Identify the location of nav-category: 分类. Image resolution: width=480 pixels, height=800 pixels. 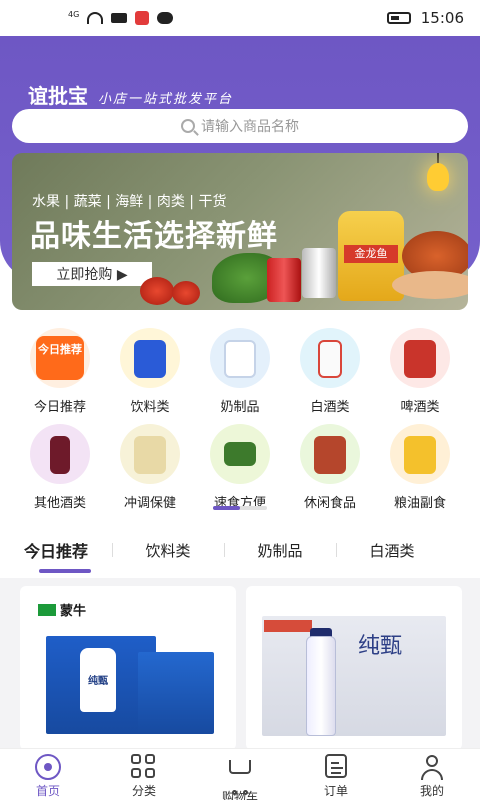
(144, 774).